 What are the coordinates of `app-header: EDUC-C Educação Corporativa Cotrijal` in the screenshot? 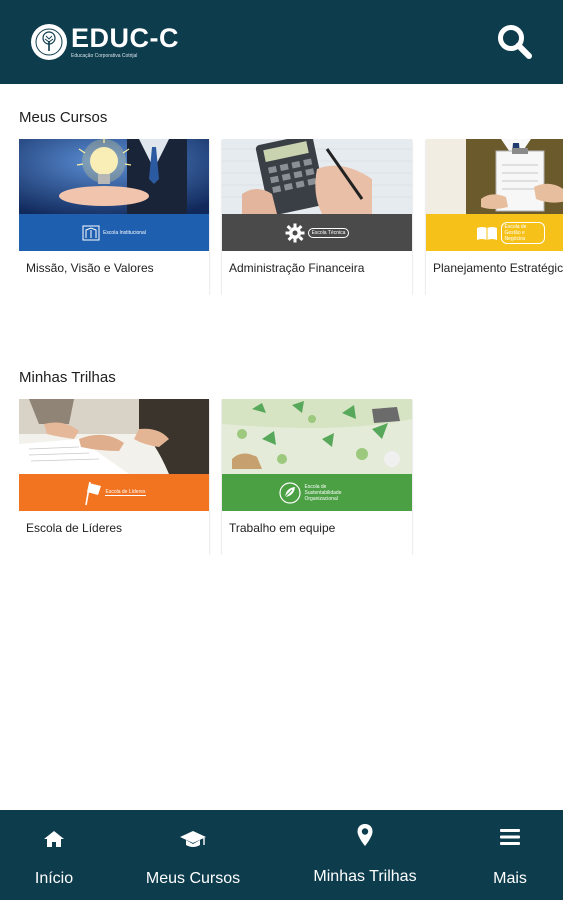 It's located at (281, 42).